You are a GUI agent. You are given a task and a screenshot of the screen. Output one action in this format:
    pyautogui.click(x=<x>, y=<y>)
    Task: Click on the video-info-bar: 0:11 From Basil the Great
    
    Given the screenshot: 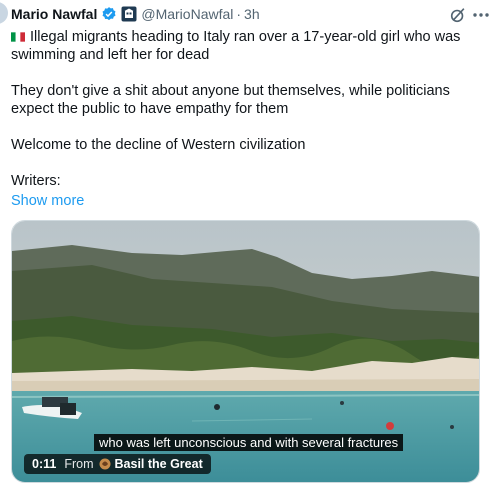 What is the action you would take?
    pyautogui.click(x=117, y=464)
    